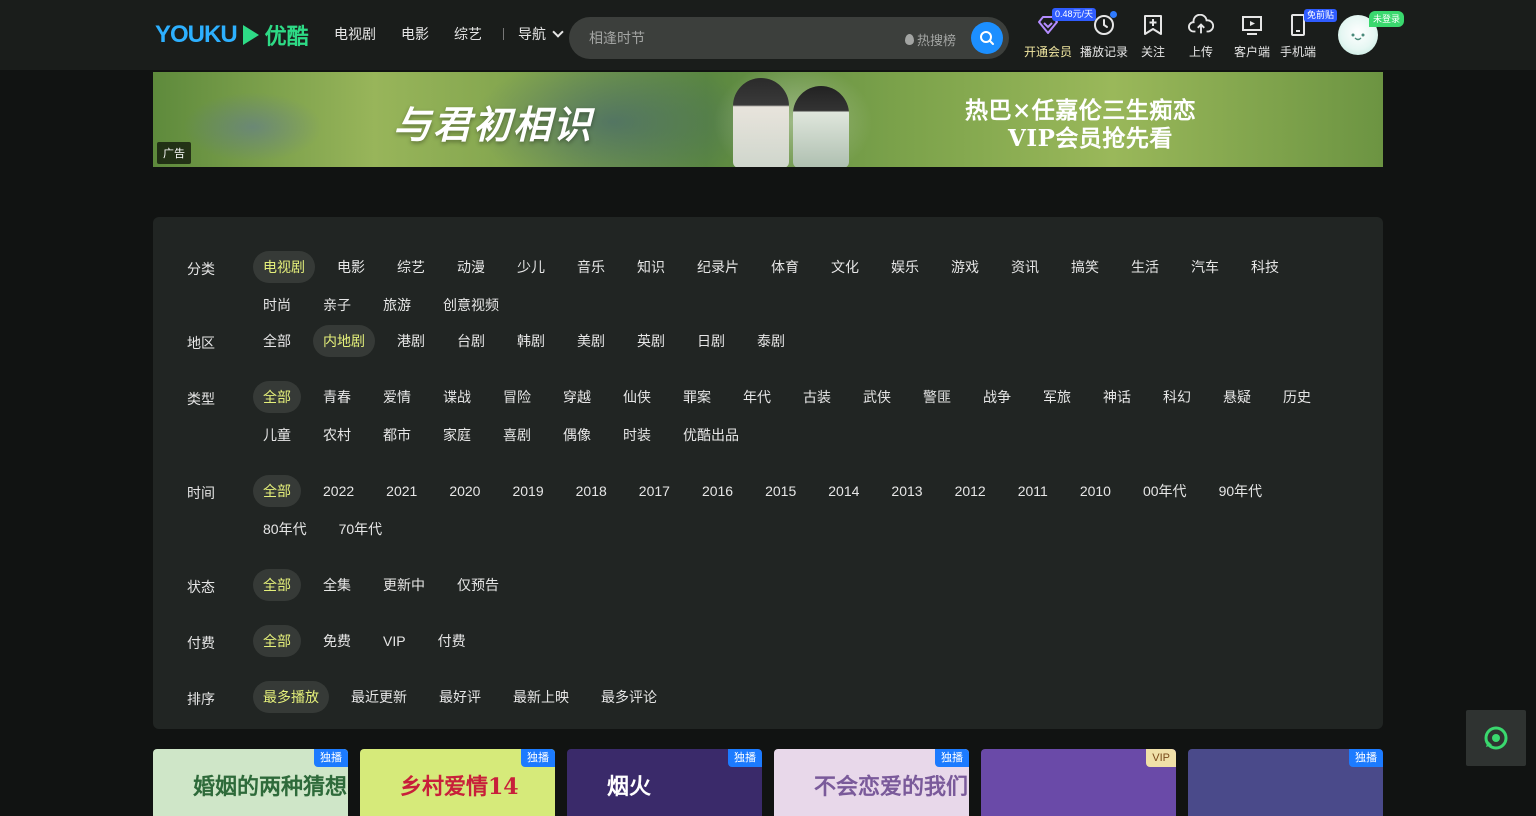 This screenshot has width=1536, height=816. What do you see at coordinates (460, 697) in the screenshot?
I see `filter-option: 最好评` at bounding box center [460, 697].